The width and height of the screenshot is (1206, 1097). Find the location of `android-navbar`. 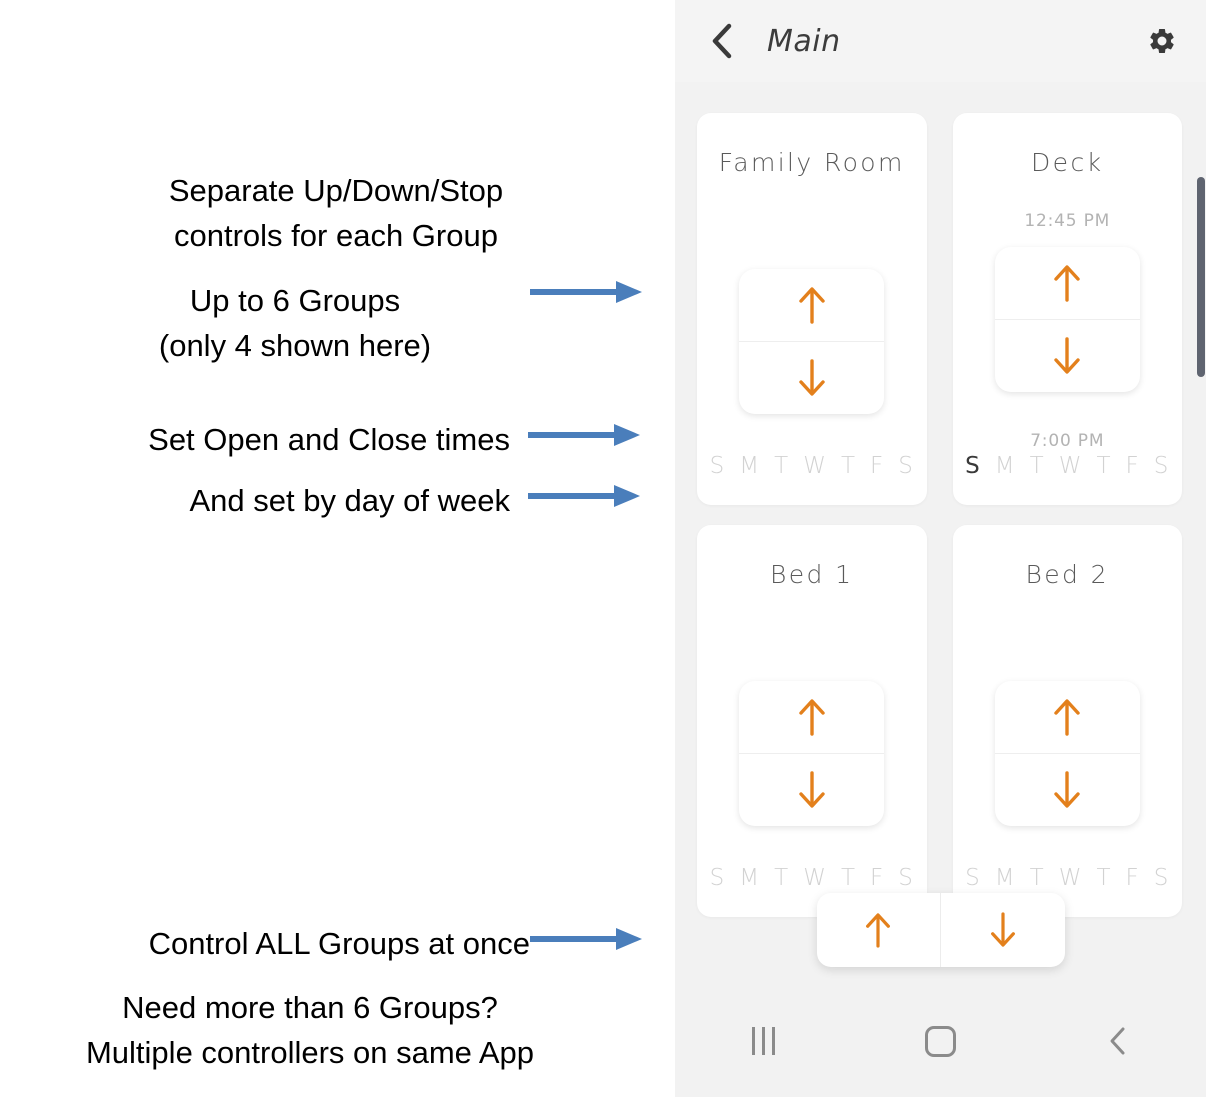

android-navbar is located at coordinates (940, 1041).